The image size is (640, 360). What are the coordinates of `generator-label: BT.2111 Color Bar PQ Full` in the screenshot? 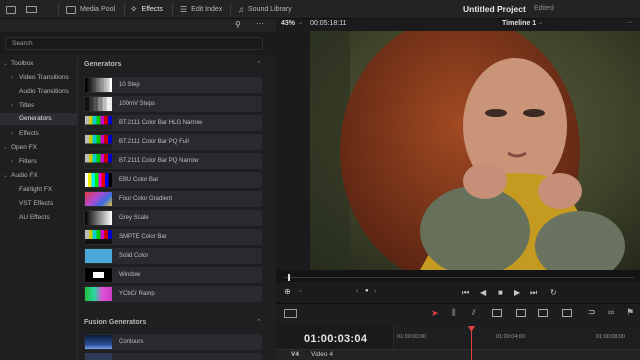 It's located at (154, 142).